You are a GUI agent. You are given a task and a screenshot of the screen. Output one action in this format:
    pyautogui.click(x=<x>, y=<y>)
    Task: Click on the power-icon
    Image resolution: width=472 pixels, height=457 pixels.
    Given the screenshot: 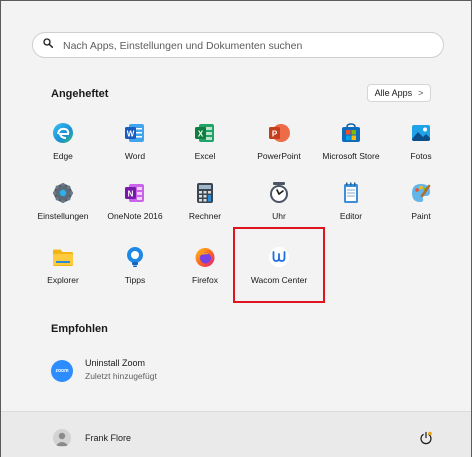 What is the action you would take?
    pyautogui.click(x=426, y=438)
    